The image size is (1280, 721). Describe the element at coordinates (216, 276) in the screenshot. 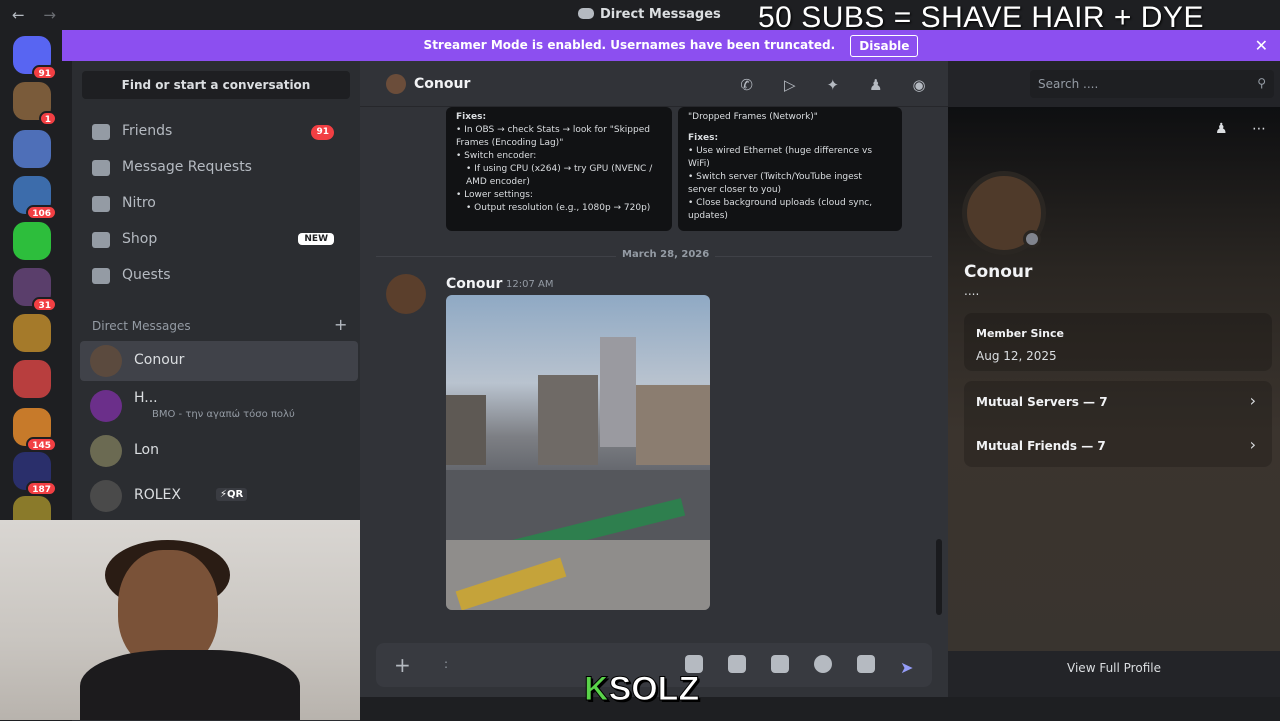

I see `nav-quests: Quests` at that location.